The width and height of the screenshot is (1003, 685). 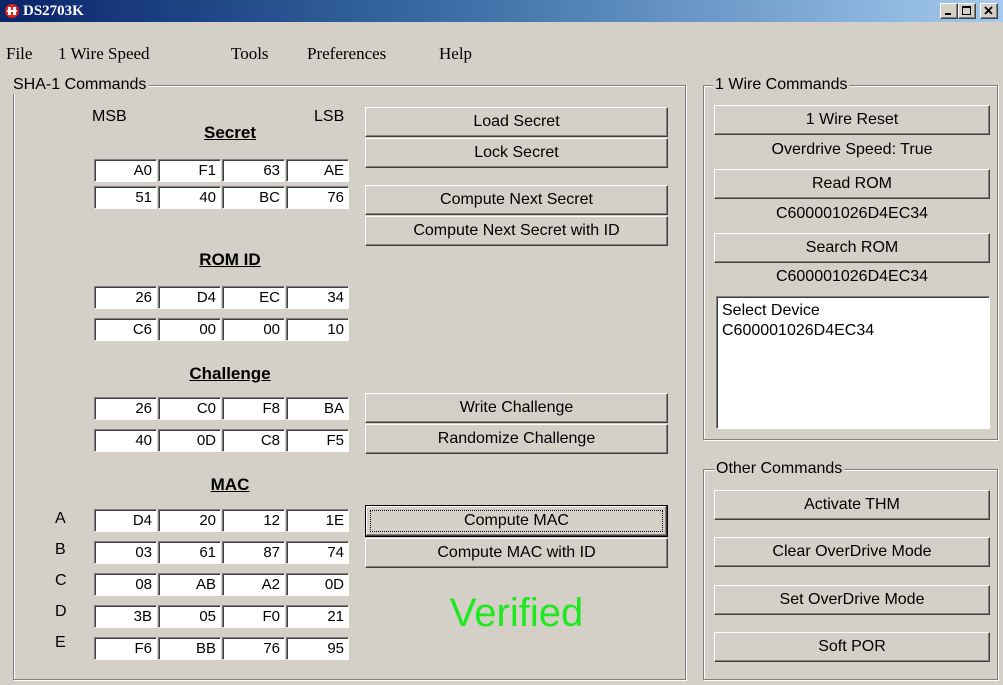 I want to click on rom-id-byte-cell: C6, so click(x=125, y=329).